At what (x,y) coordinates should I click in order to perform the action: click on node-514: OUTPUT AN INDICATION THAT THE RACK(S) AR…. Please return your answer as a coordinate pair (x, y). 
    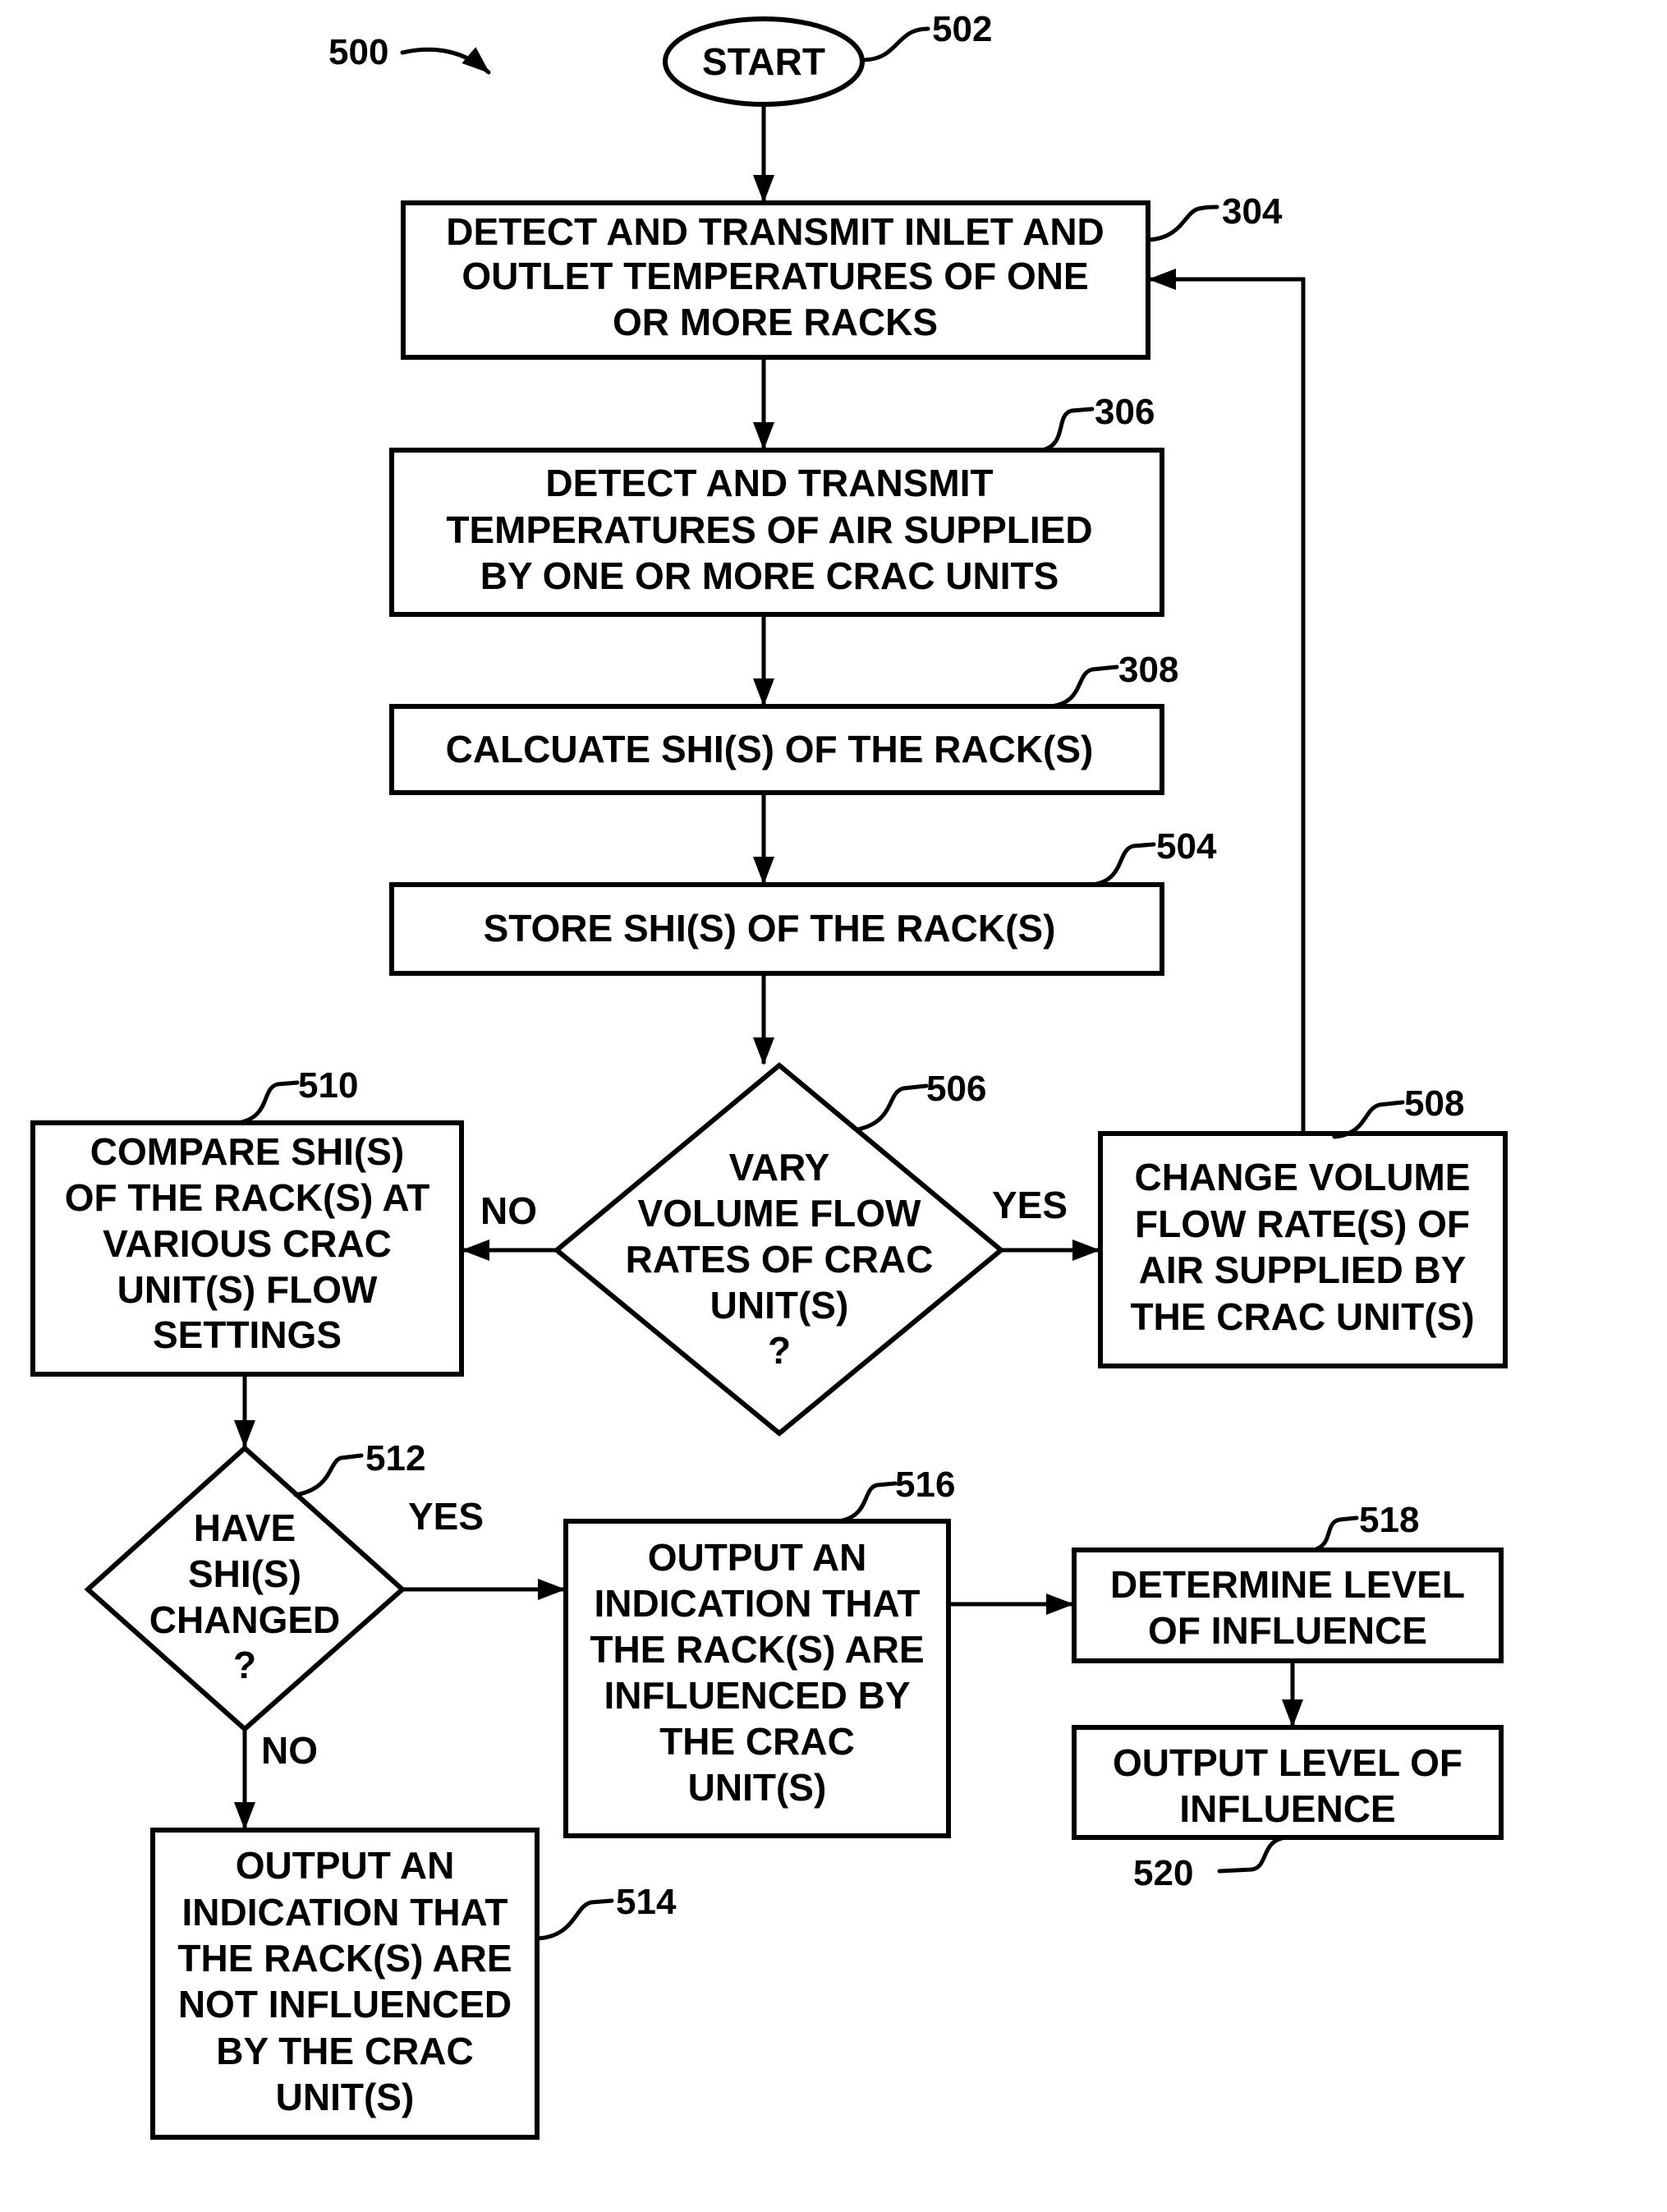
    Looking at the image, I should click on (413, 1984).